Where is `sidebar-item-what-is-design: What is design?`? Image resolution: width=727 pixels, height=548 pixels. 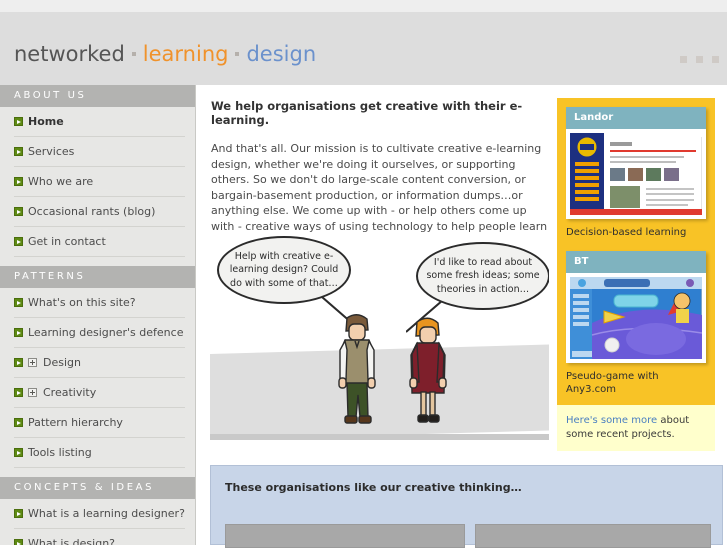
sidebar-item-what-is-design: What is design? is located at coordinates (99, 537).